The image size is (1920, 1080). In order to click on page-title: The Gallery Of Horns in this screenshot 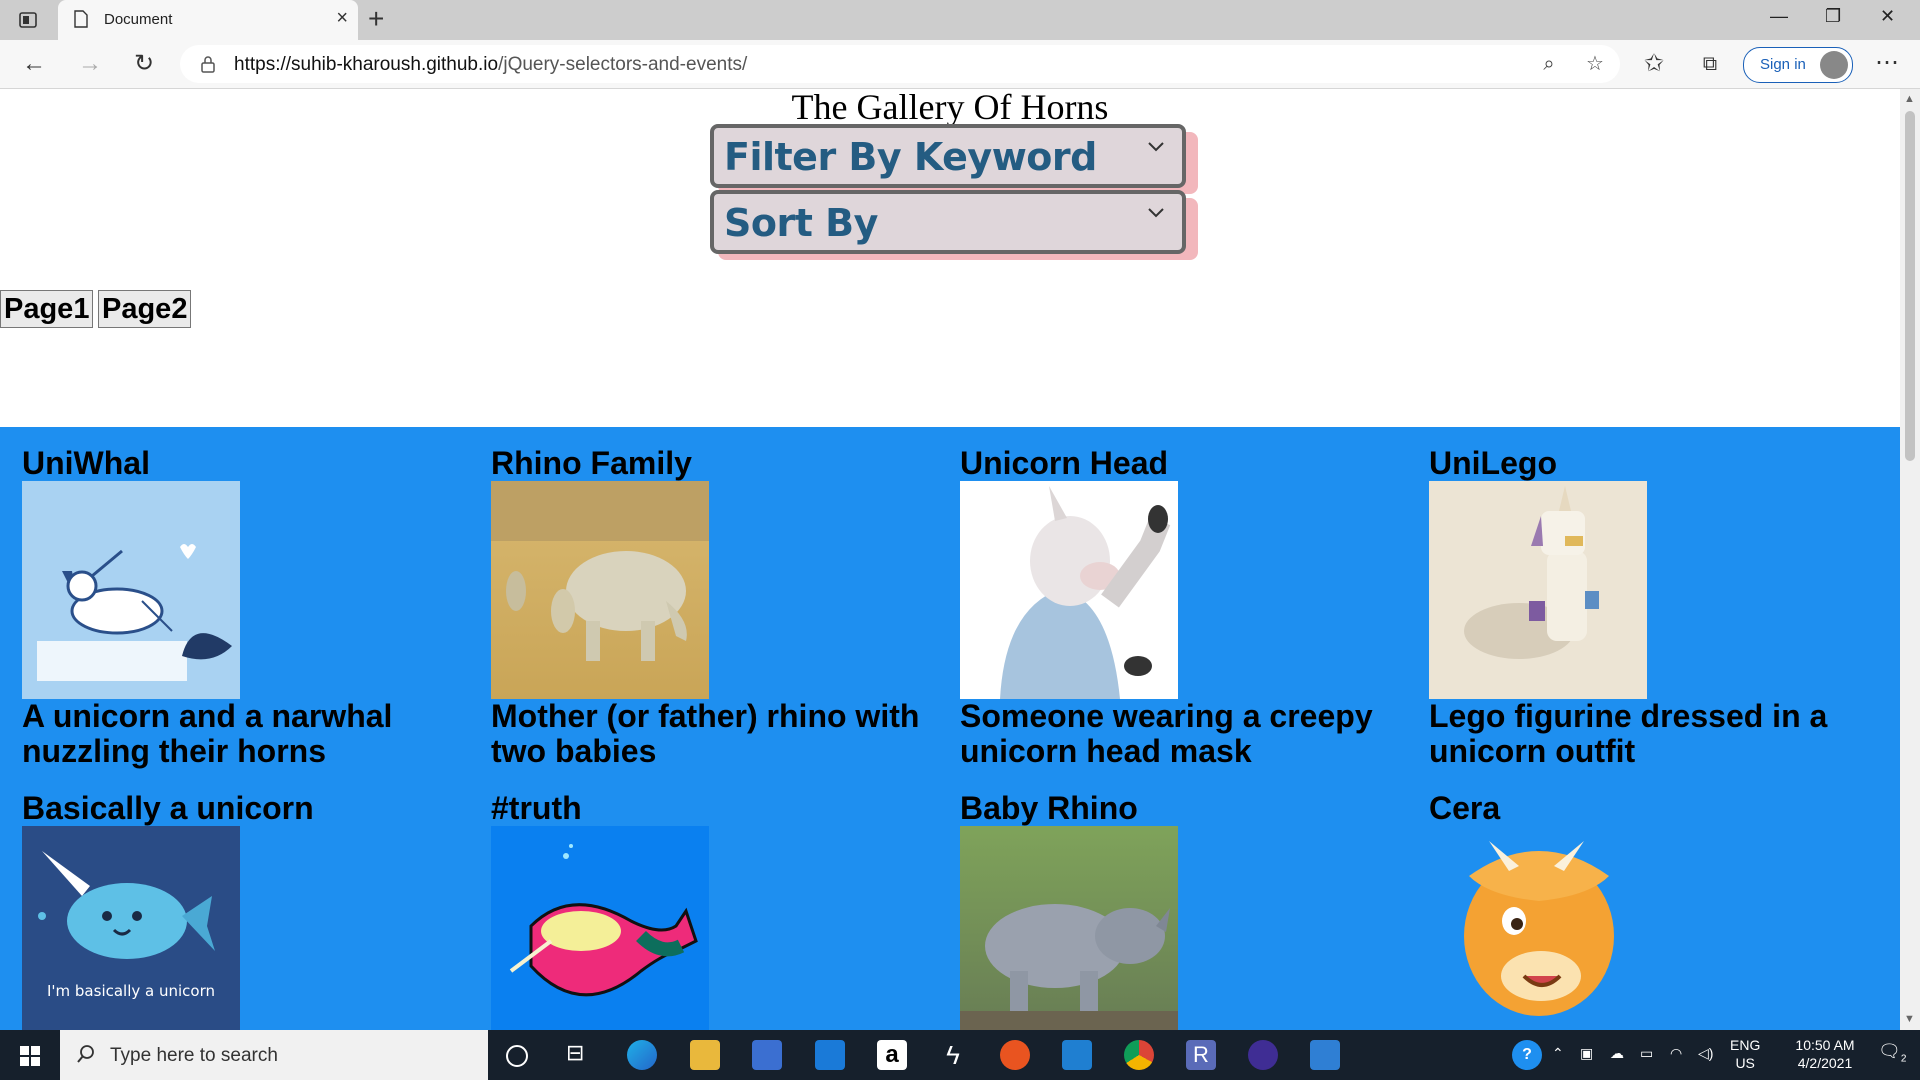, I will do `click(950, 108)`.